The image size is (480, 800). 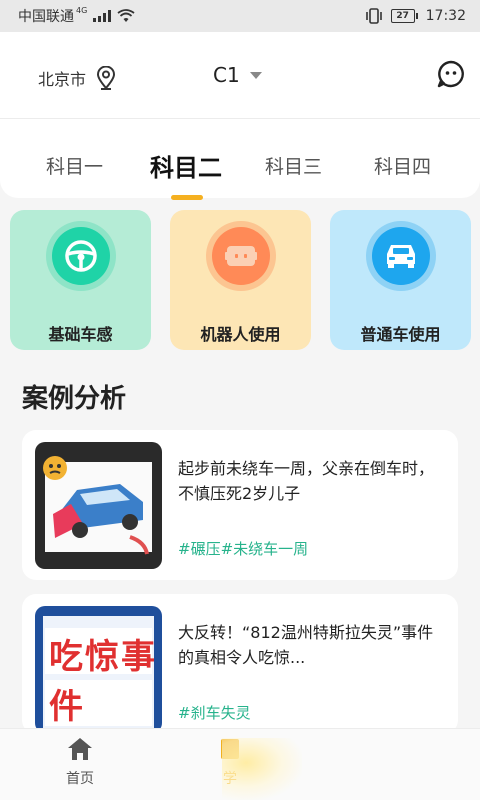 I want to click on signal-icon, so click(x=102, y=16).